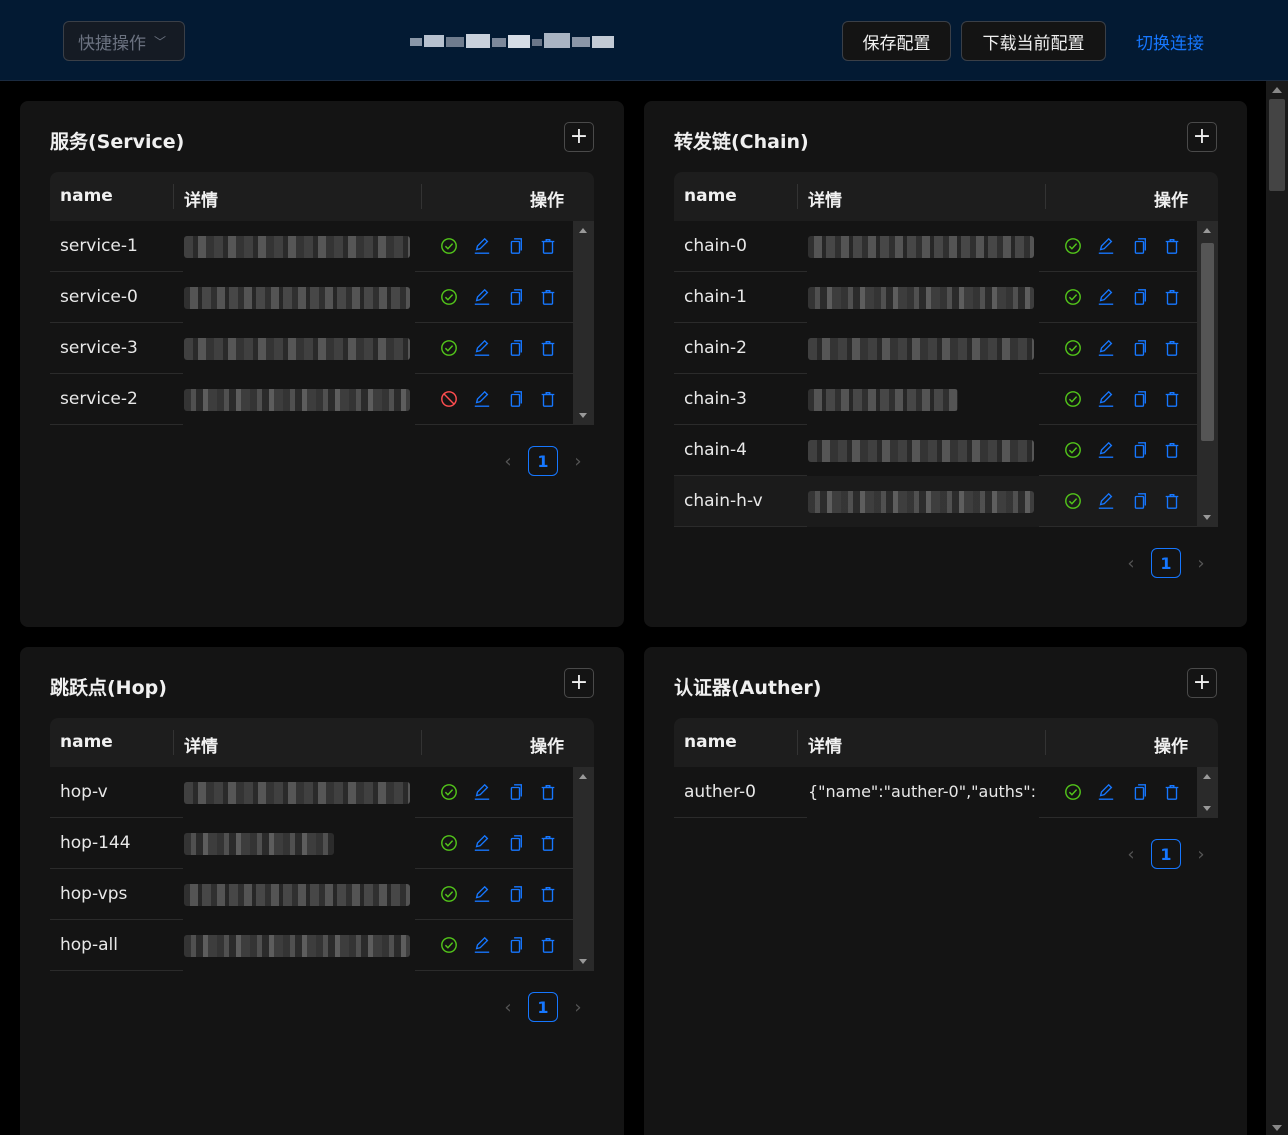  Describe the element at coordinates (322, 792) in the screenshot. I see `table-row: hop-v` at that location.